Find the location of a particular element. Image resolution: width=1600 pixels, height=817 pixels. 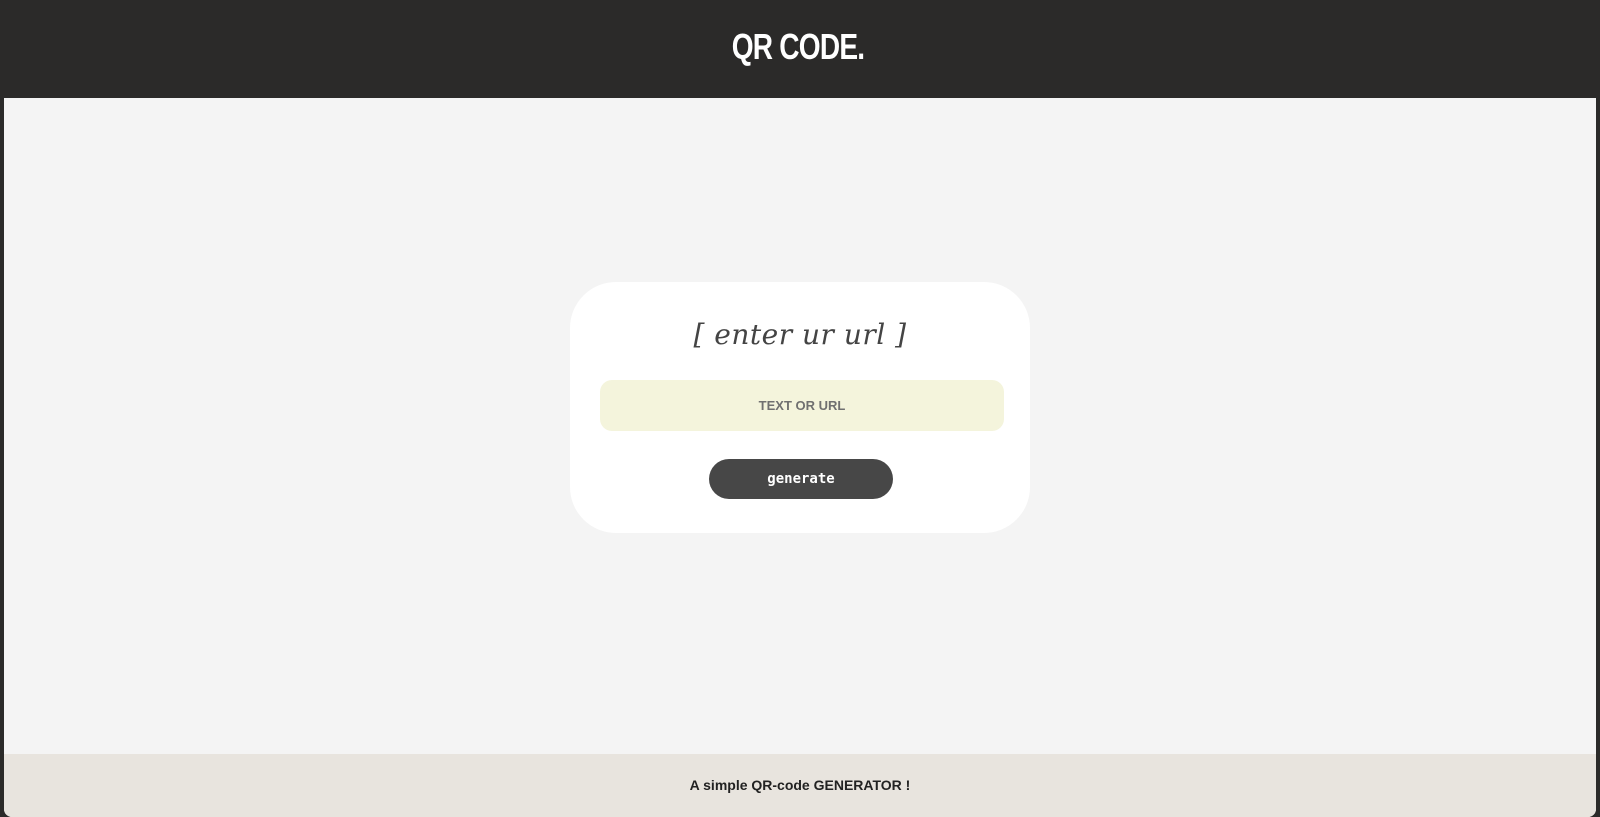

url-input is located at coordinates (802, 405).